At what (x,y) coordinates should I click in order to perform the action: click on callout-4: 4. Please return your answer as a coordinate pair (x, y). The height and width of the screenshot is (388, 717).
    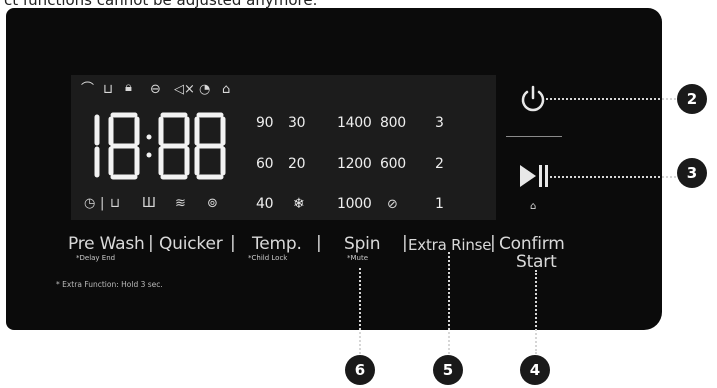
    Looking at the image, I should click on (535, 370).